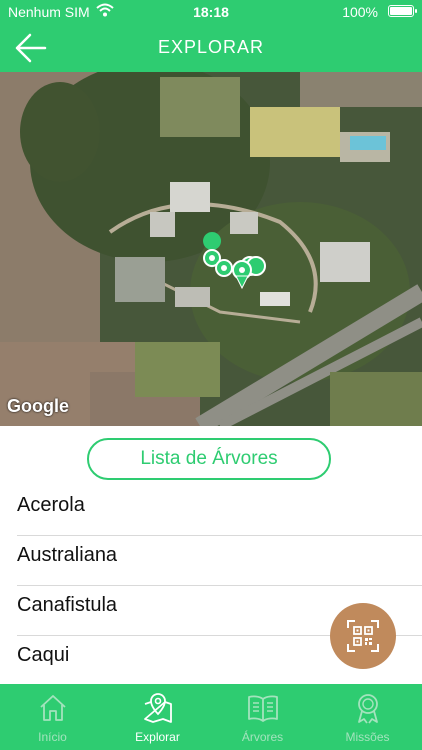  What do you see at coordinates (360, 12) in the screenshot?
I see `battery-percent: 100%` at bounding box center [360, 12].